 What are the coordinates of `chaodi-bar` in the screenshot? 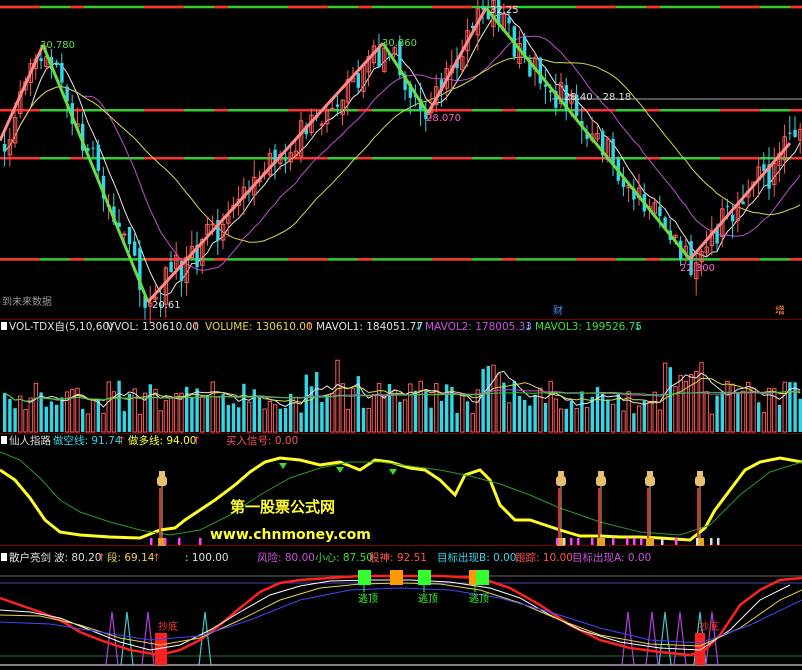 It's located at (700, 649).